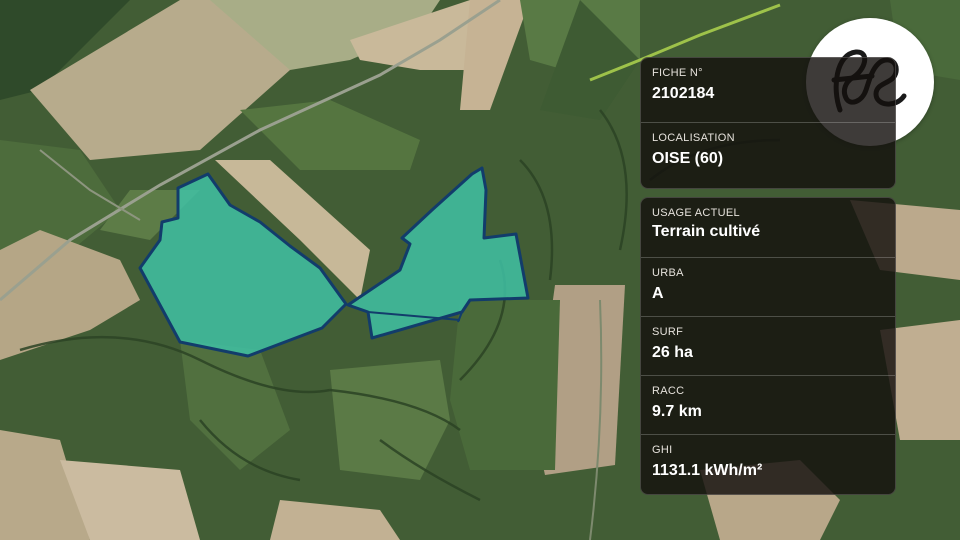  What do you see at coordinates (696, 213) in the screenshot?
I see `usage-label: USAGE ACTUEL` at bounding box center [696, 213].